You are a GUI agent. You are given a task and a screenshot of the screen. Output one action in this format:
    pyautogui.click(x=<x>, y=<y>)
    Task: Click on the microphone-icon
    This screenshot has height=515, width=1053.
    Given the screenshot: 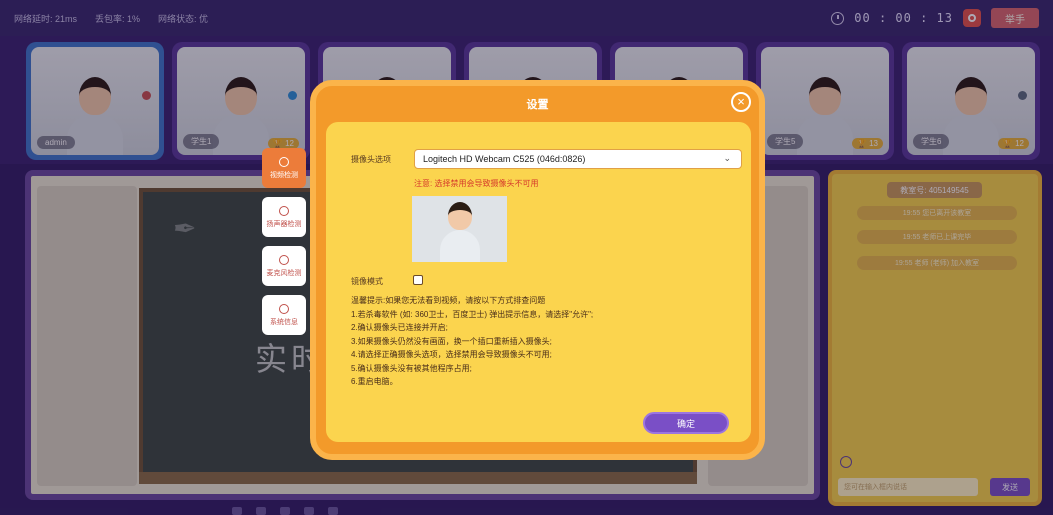 What is the action you would take?
    pyautogui.click(x=284, y=259)
    